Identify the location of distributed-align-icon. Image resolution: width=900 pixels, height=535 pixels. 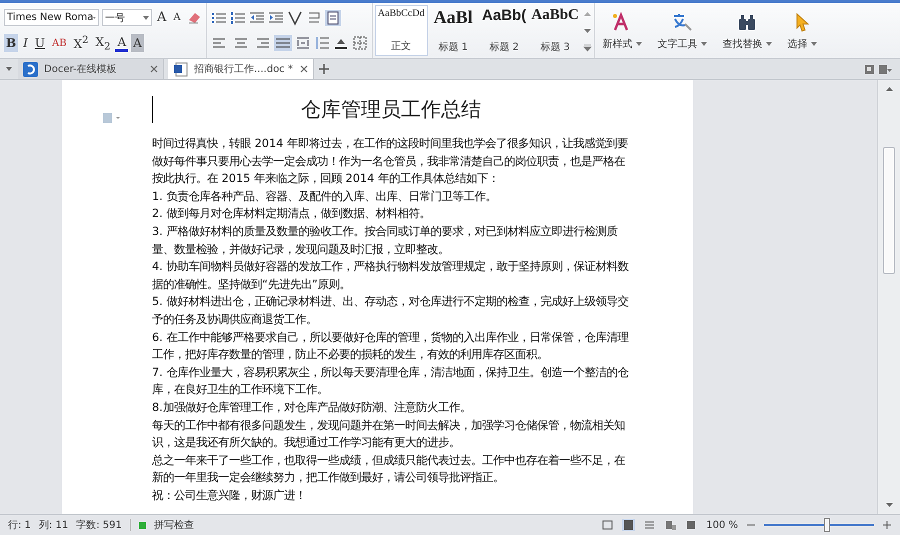
(302, 43).